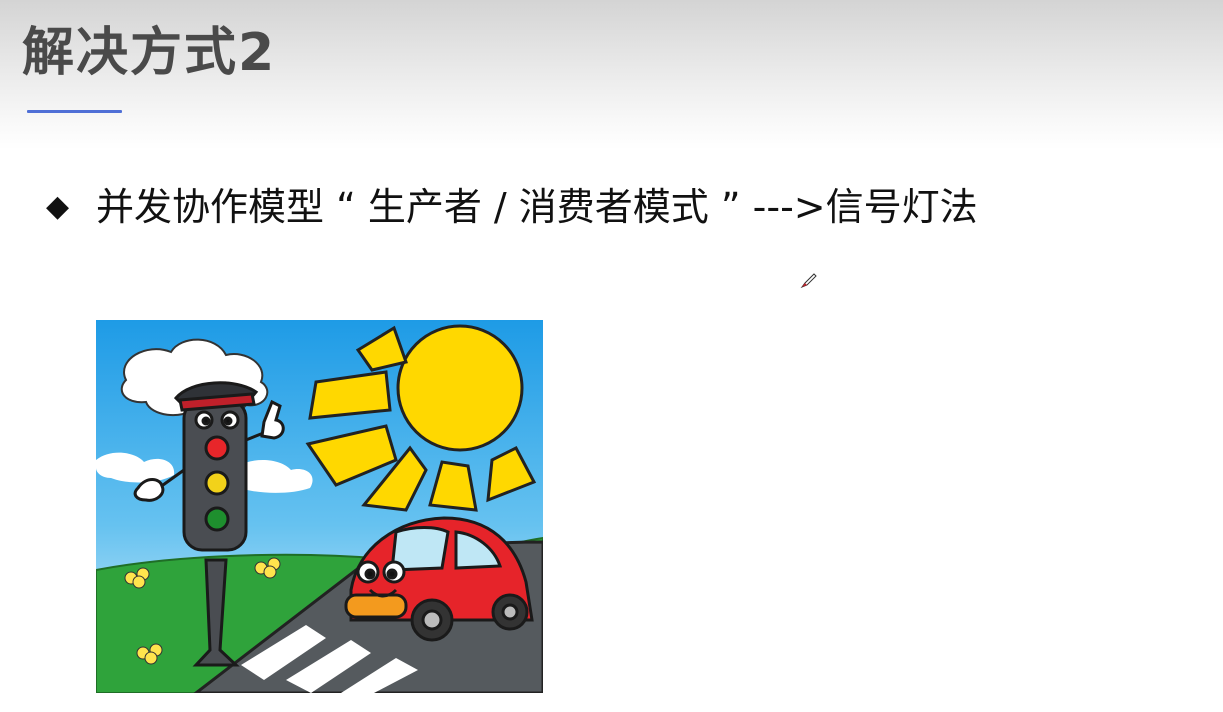 The height and width of the screenshot is (712, 1223). Describe the element at coordinates (149, 53) in the screenshot. I see `page-title: 解决方式2` at that location.